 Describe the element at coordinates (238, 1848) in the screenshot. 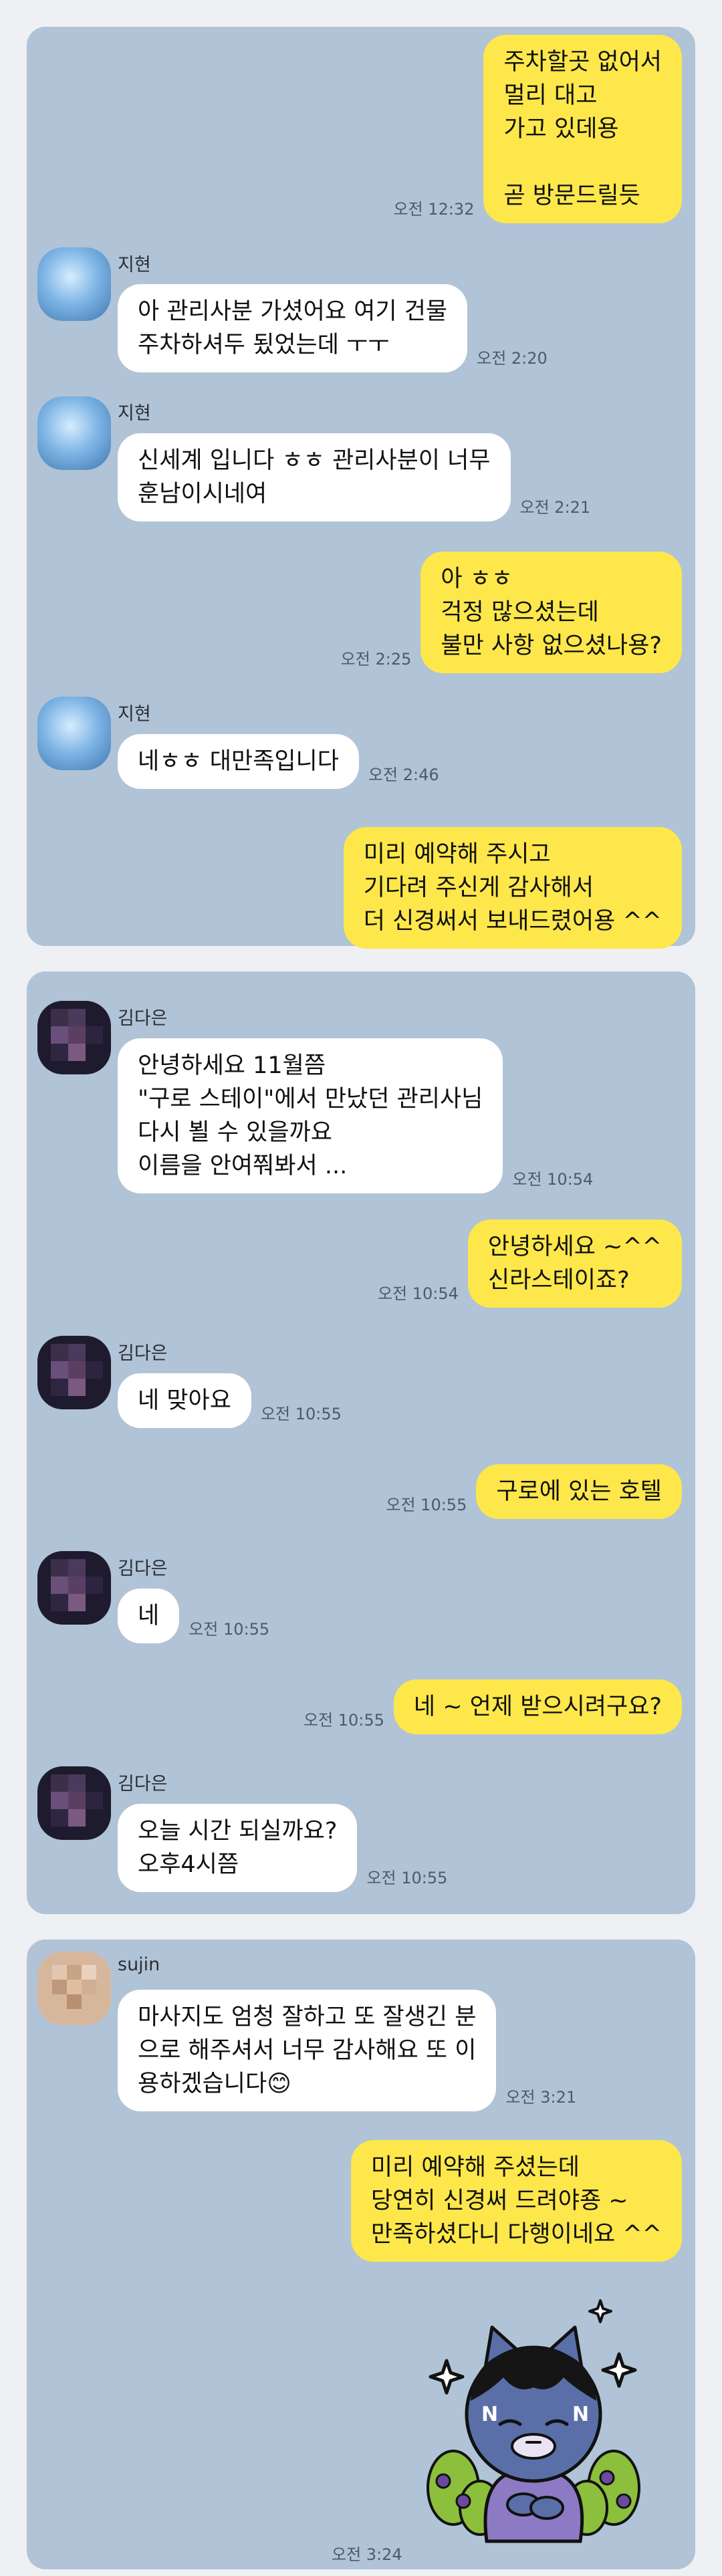

I see `message-bubble: 오늘 시간 되실까요? 오후4시쯤` at that location.